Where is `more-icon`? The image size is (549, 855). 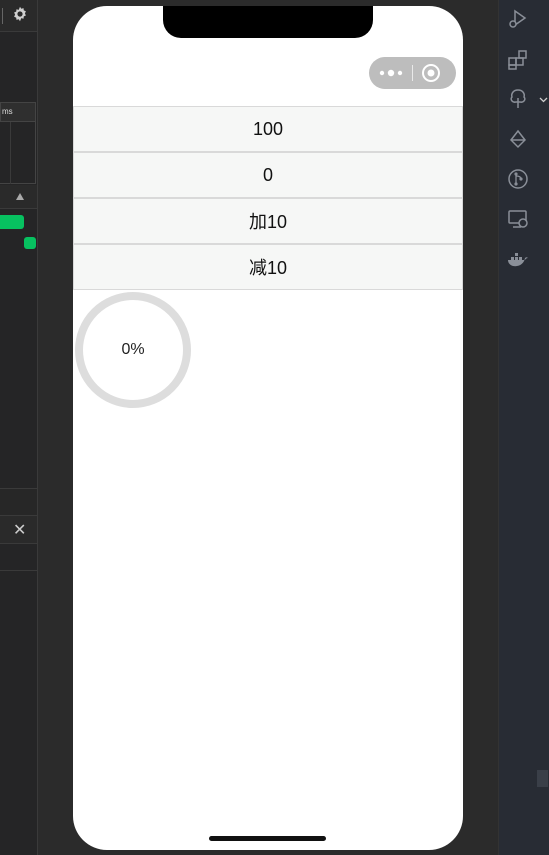
more-icon is located at coordinates (391, 73).